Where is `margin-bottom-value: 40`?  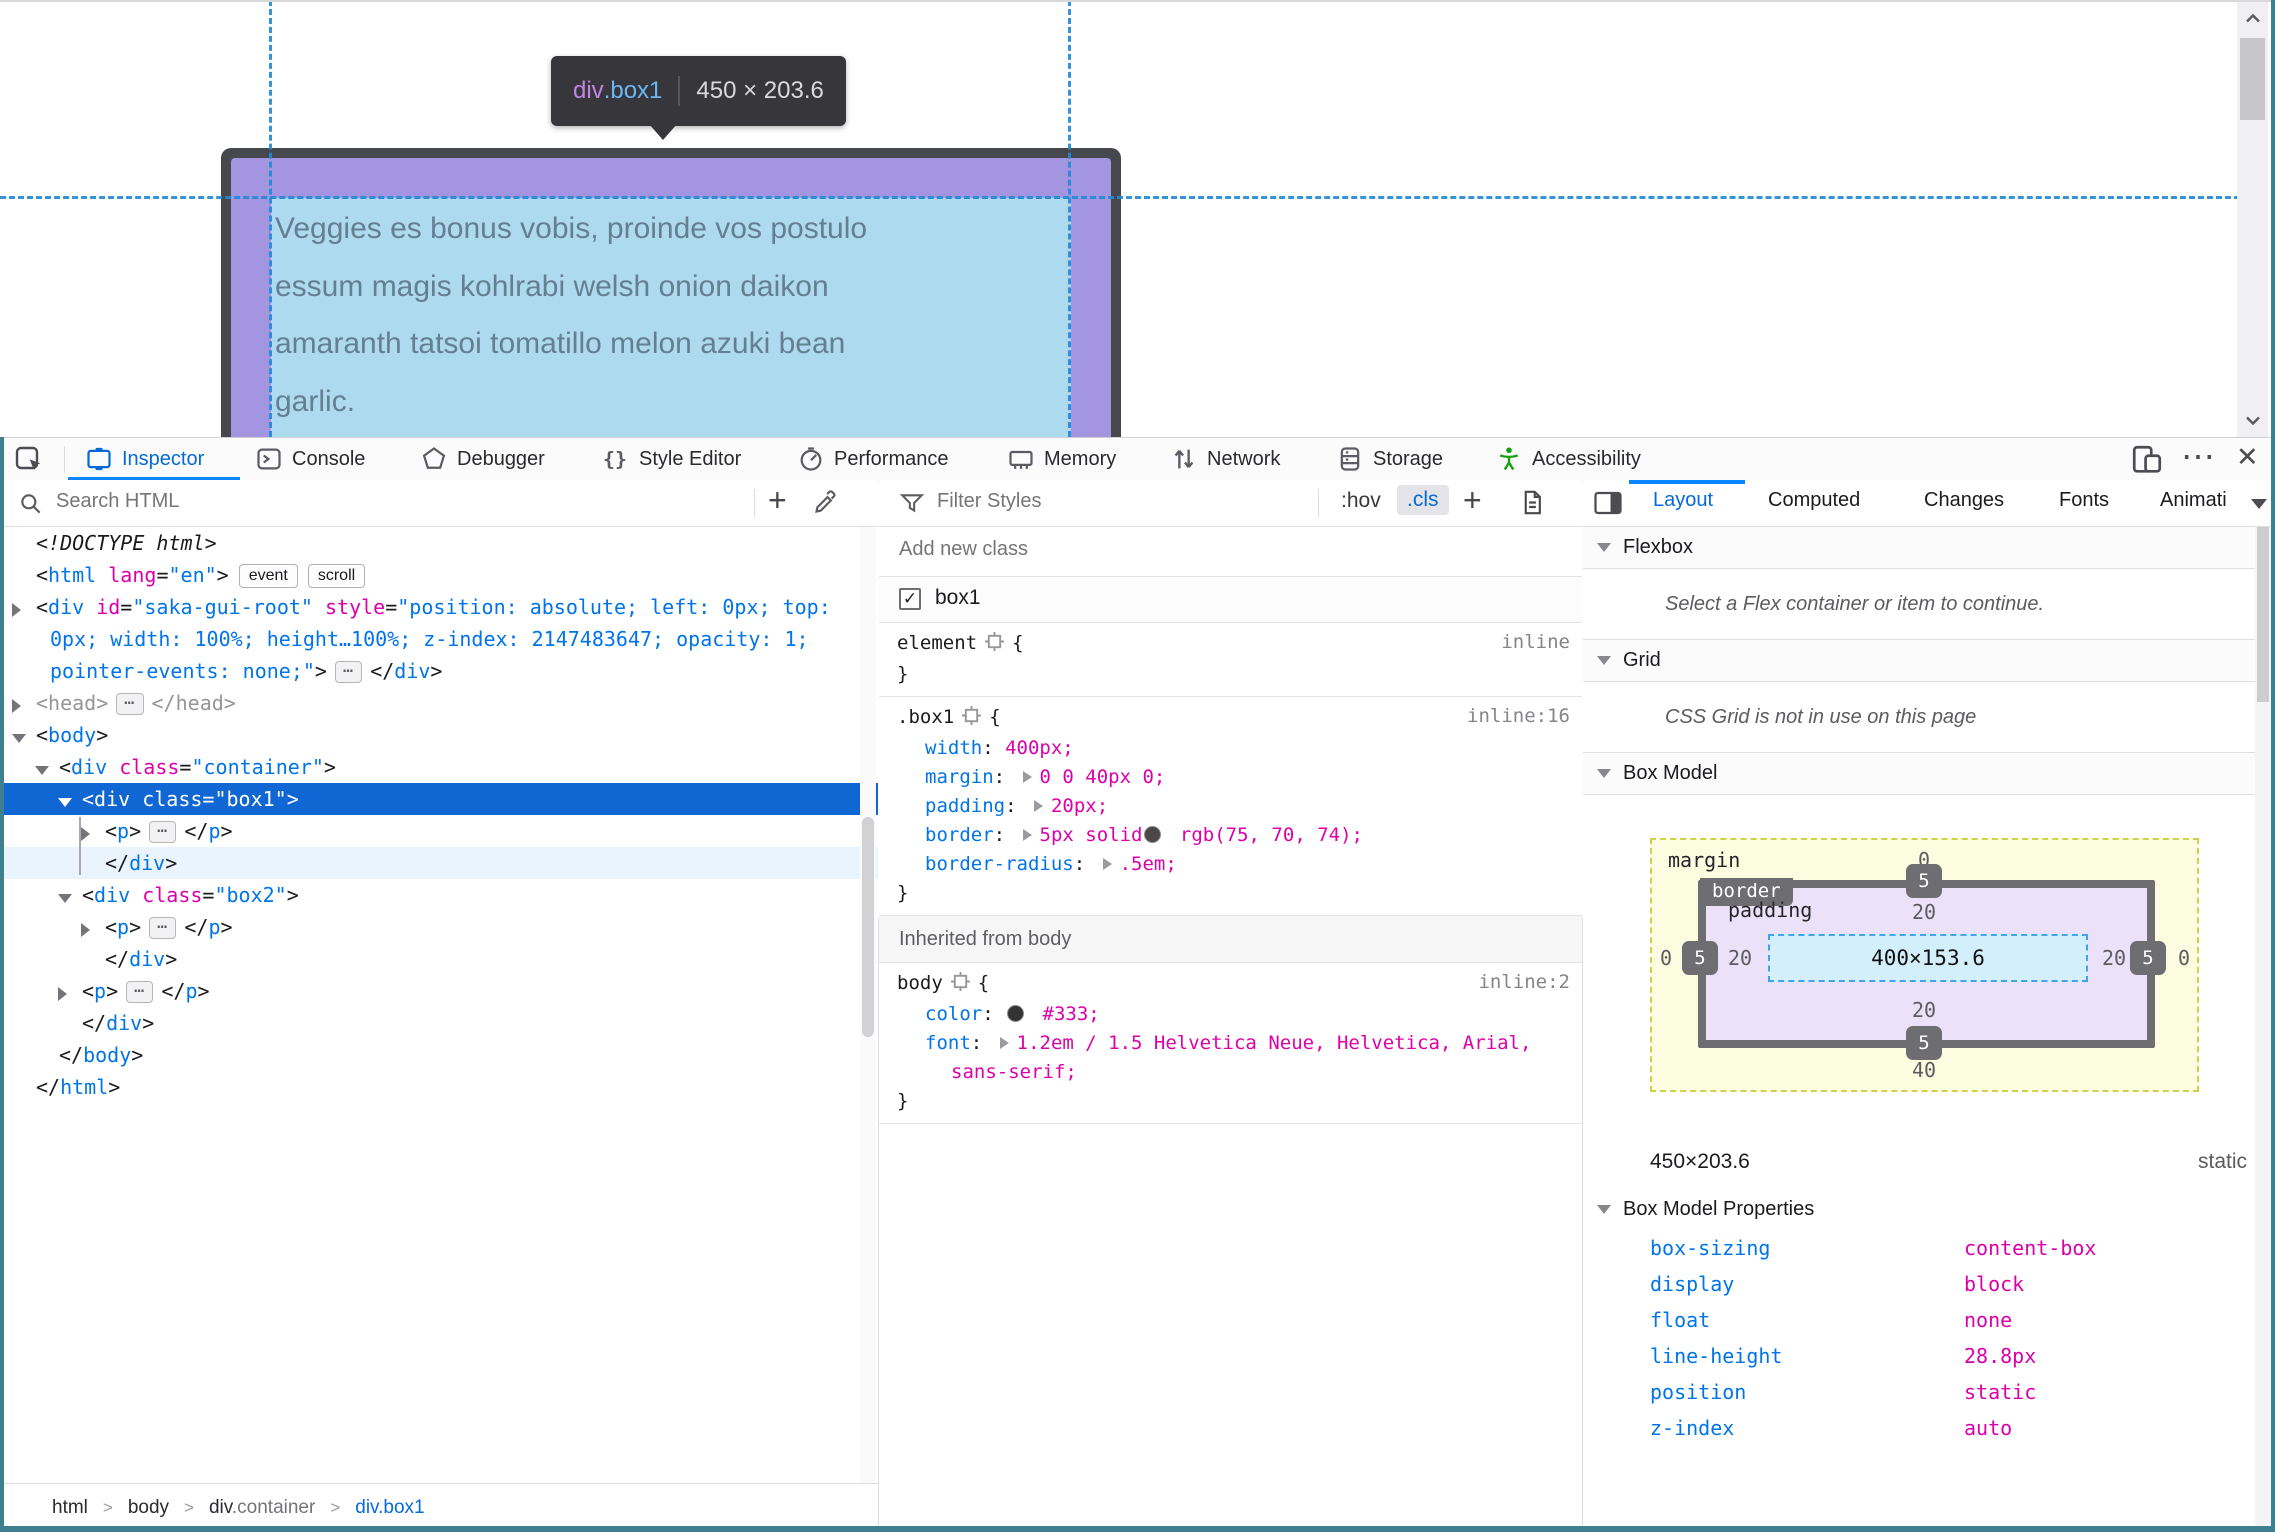 margin-bottom-value: 40 is located at coordinates (1924, 1070).